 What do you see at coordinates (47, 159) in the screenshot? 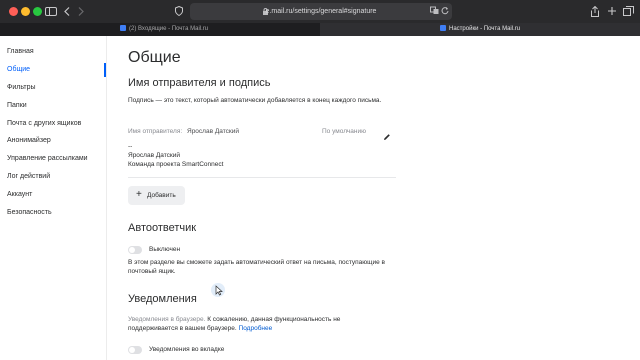
I see `sidebar-item-subscriptions: Управление рассылками` at bounding box center [47, 159].